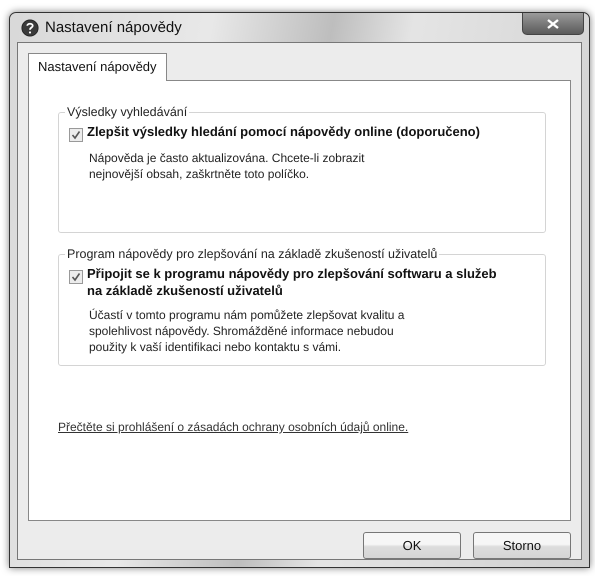  I want to click on dialog-button: OK, so click(412, 545).